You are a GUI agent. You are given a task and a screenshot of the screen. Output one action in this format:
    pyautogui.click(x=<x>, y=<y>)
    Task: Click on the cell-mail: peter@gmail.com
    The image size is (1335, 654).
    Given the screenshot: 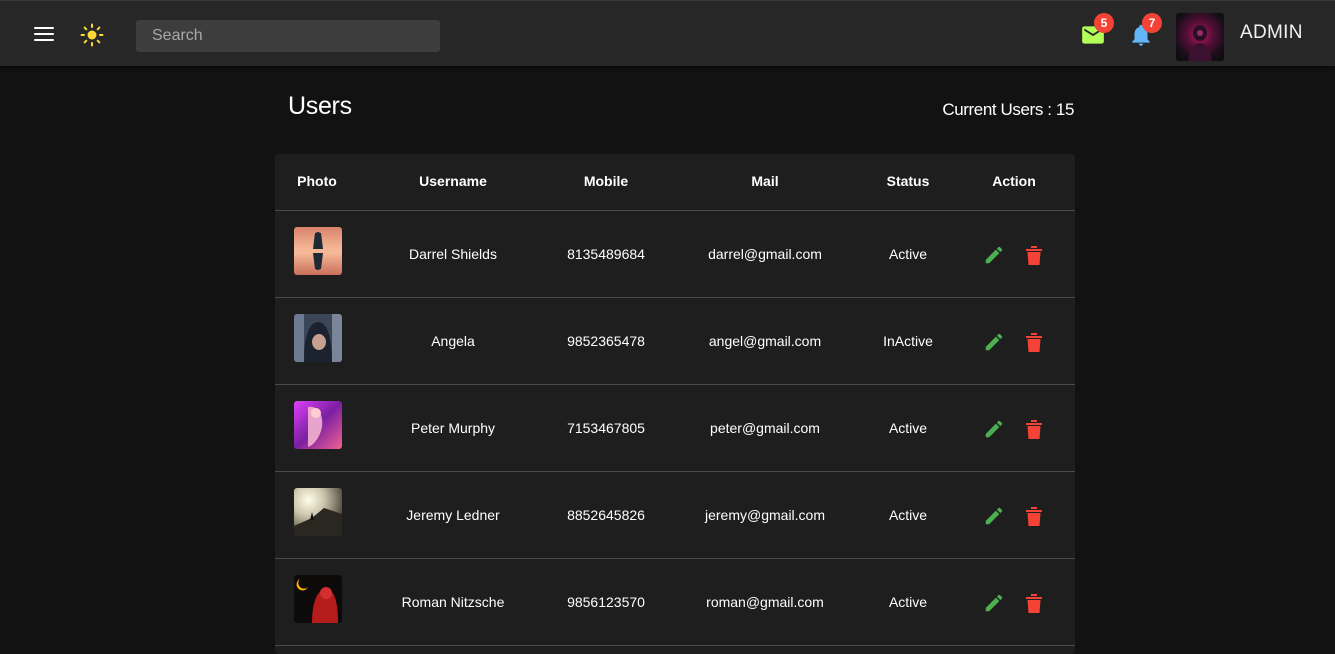 What is the action you would take?
    pyautogui.click(x=765, y=428)
    